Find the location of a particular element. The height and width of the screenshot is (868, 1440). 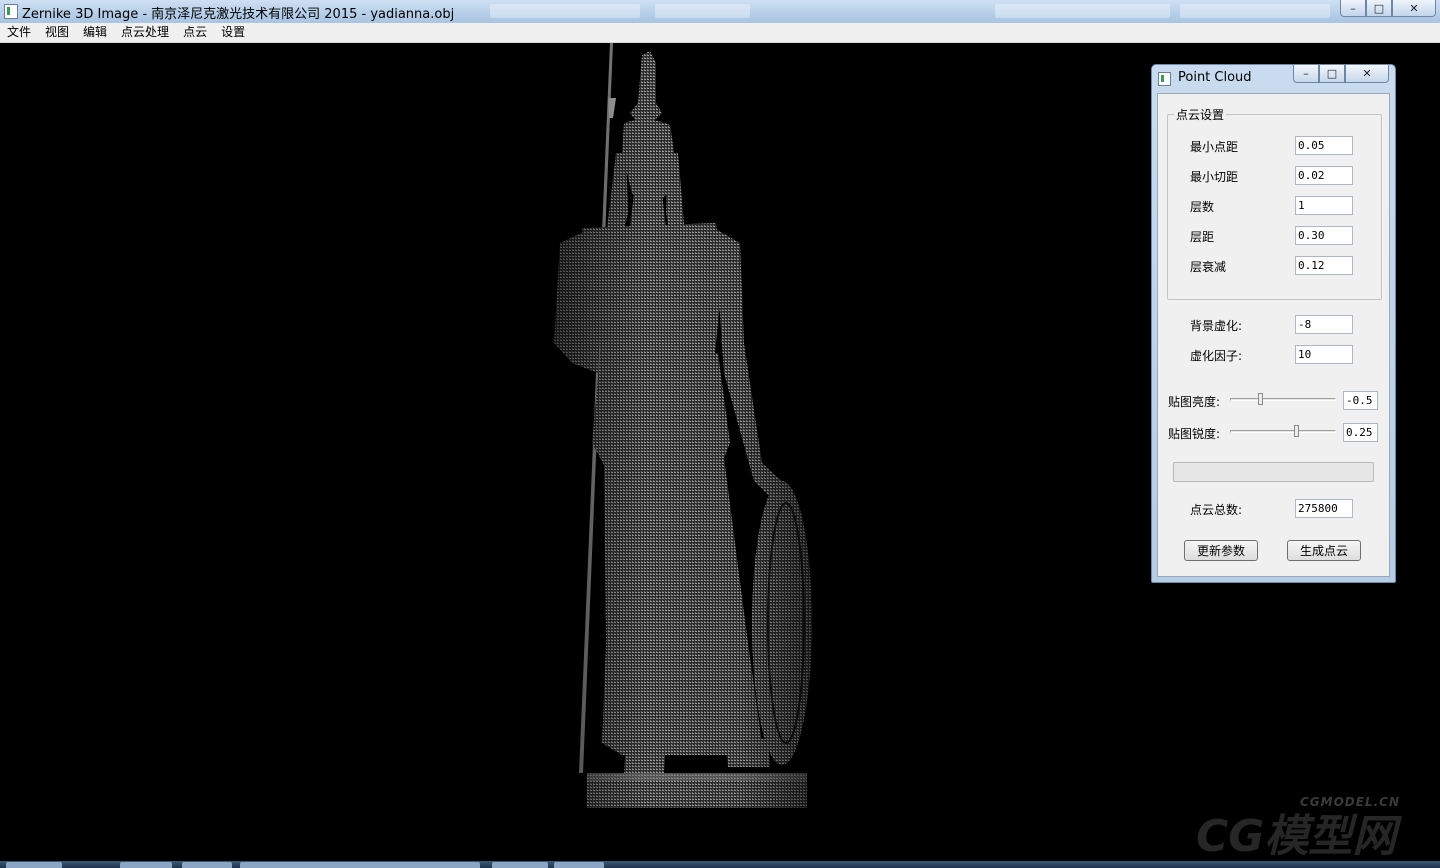

texture-sharpness-label: 贴图锐度: is located at coordinates (1194, 434).